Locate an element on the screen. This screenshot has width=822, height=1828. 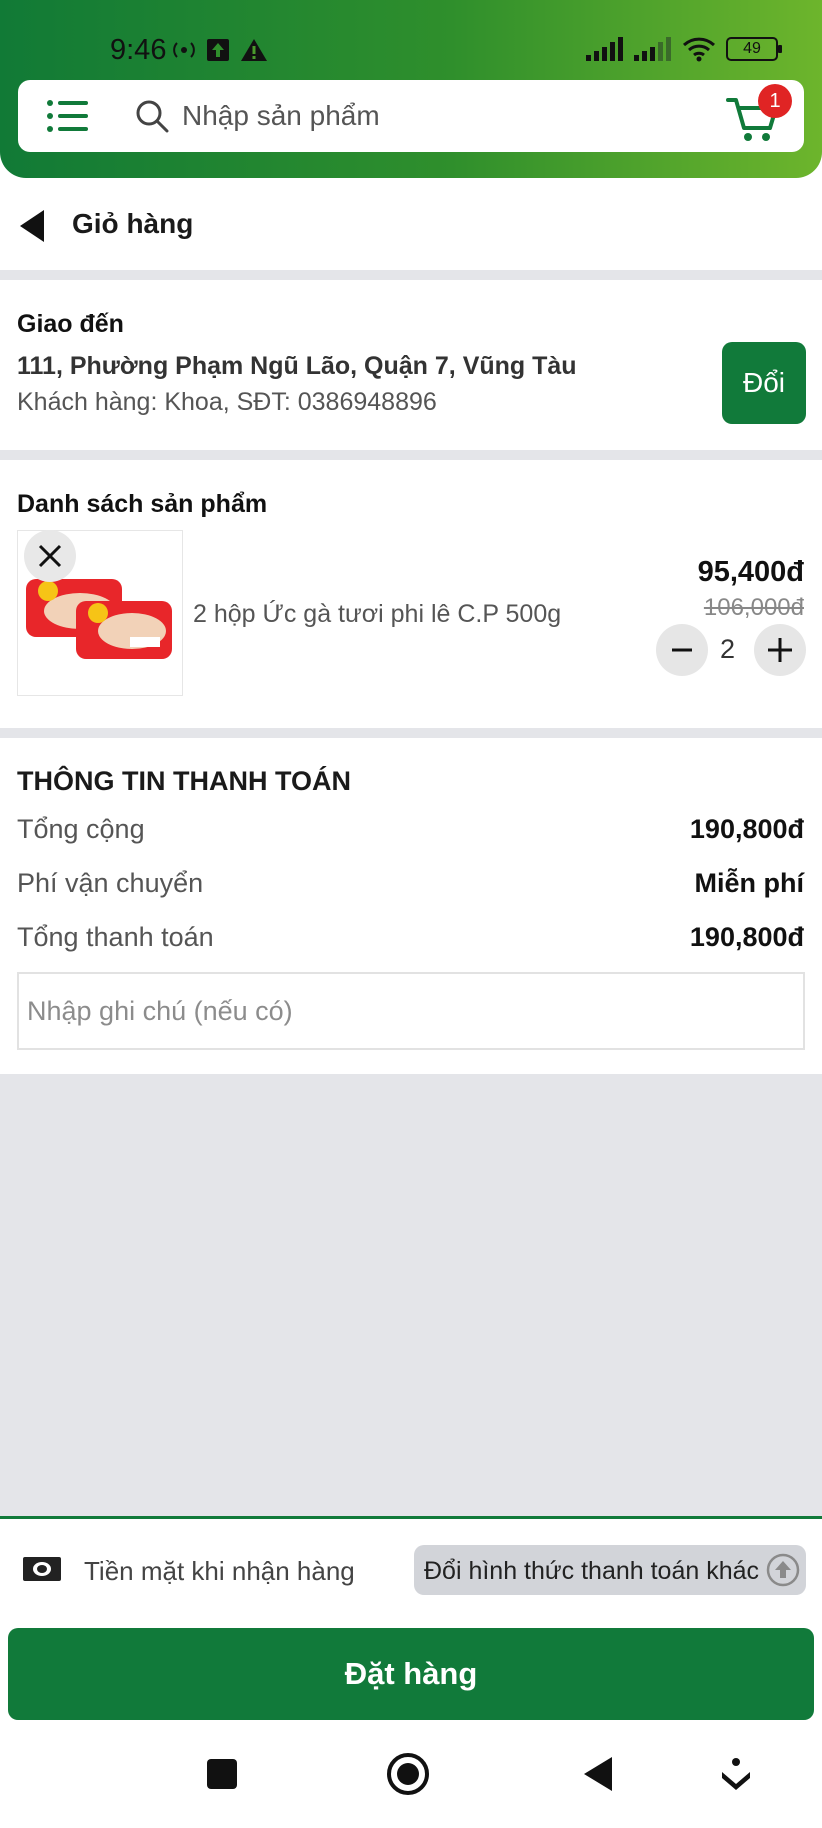
status-icons-right: 49 is located at coordinates (684, 49).